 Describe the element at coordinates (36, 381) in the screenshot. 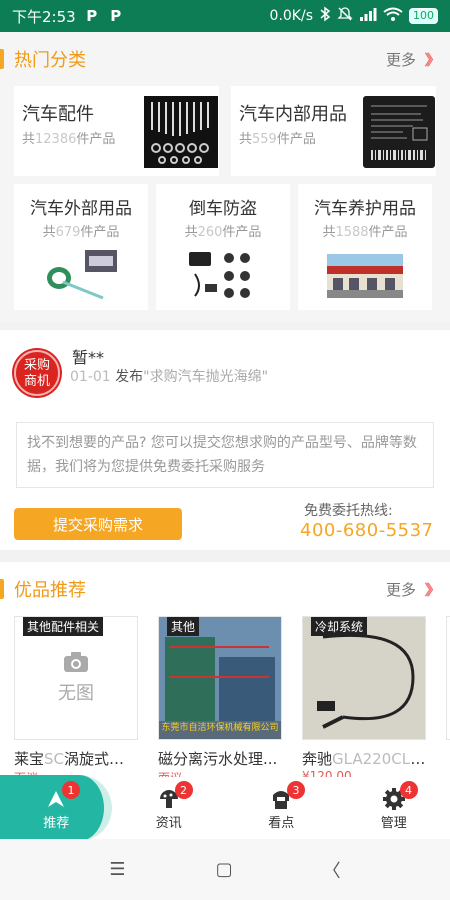

I see `badge-line2: 商机` at that location.